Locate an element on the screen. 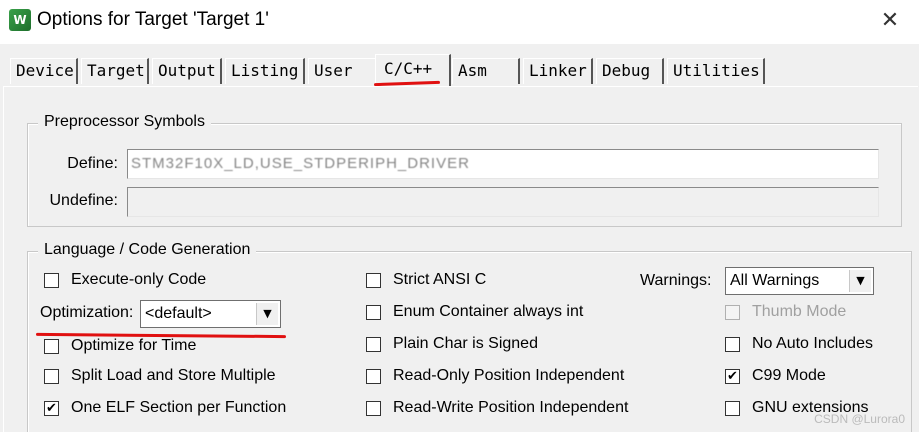  optimize-time-option: Optimize for Time is located at coordinates (120, 346).